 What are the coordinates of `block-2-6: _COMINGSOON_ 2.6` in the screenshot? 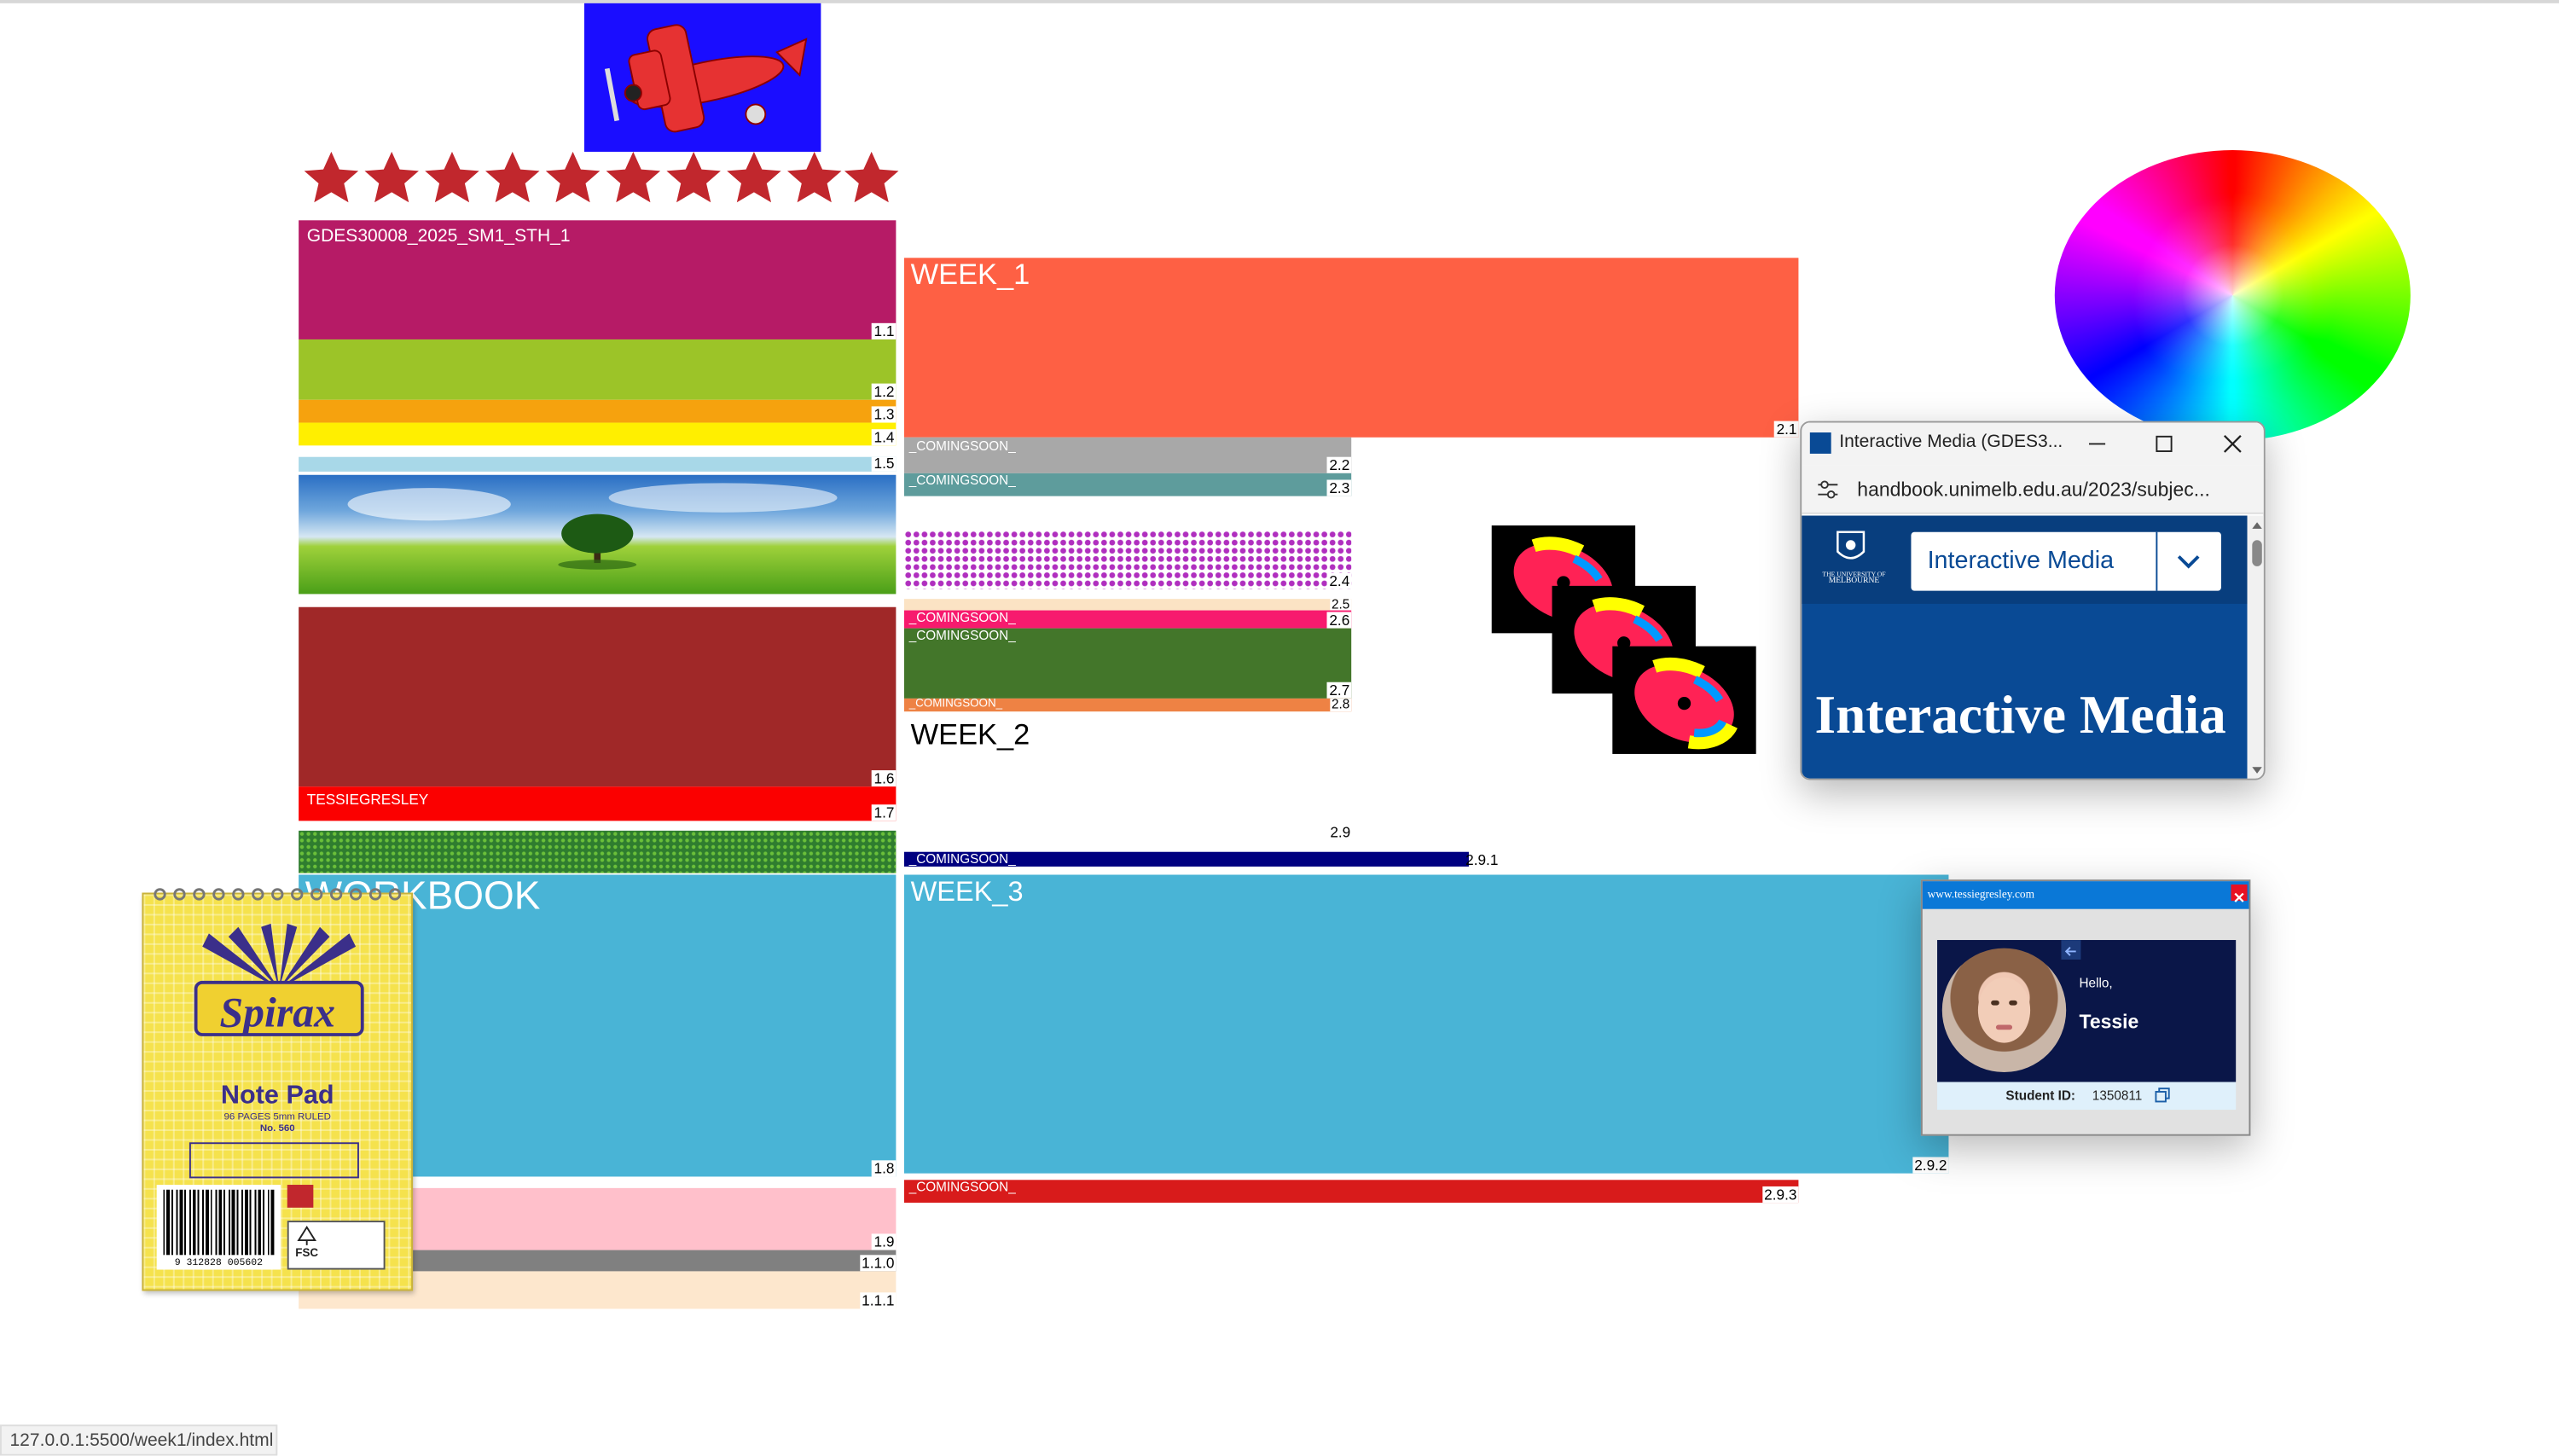 It's located at (1127, 619).